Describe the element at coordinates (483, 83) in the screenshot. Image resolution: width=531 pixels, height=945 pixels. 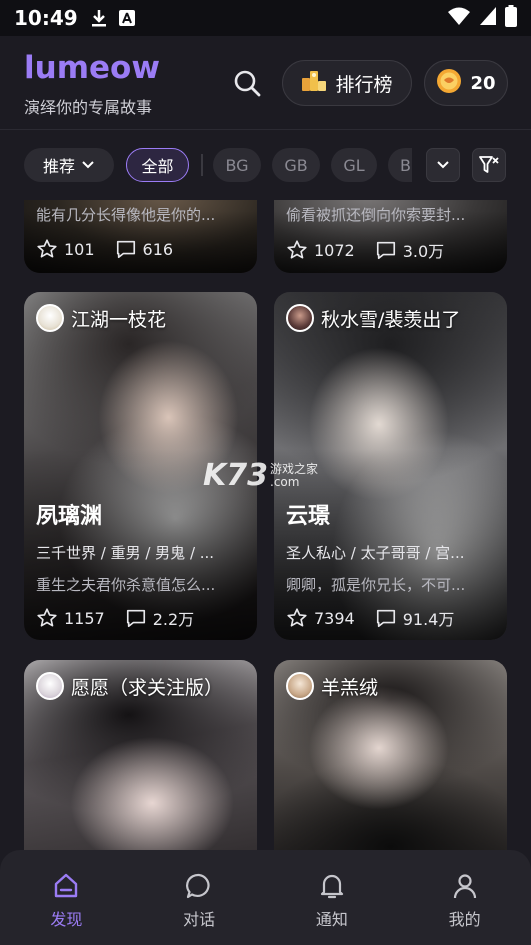
I see `coin-count: 20` at that location.